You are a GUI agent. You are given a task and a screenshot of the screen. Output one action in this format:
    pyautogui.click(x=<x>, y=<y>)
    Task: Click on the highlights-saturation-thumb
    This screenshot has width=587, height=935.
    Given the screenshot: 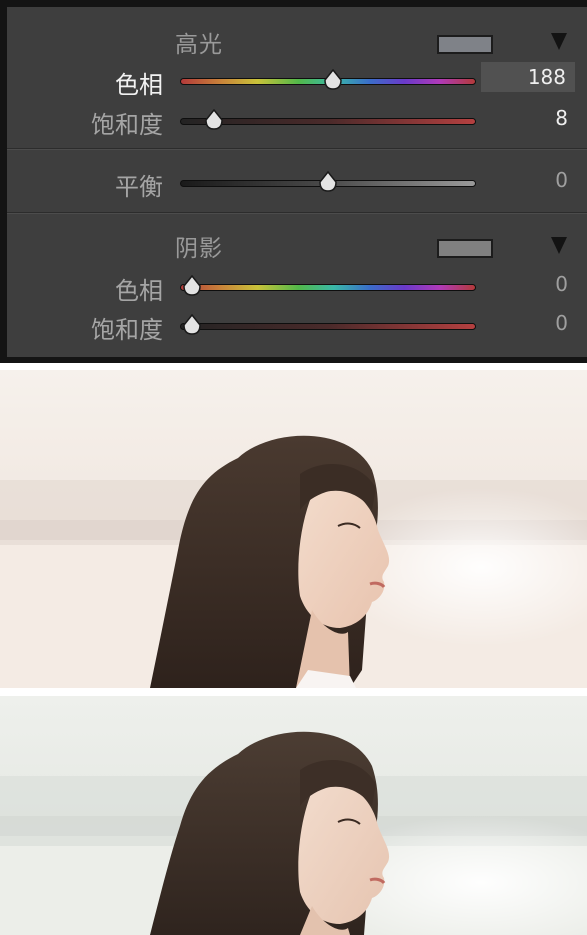 What is the action you would take?
    pyautogui.click(x=214, y=120)
    